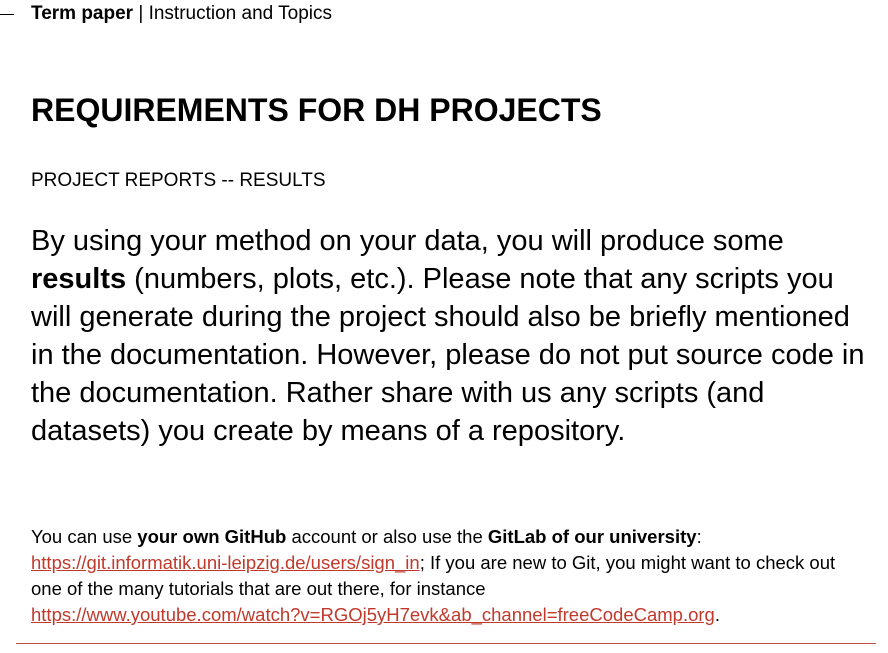  I want to click on header-rest: Instruction and Topics, so click(240, 13).